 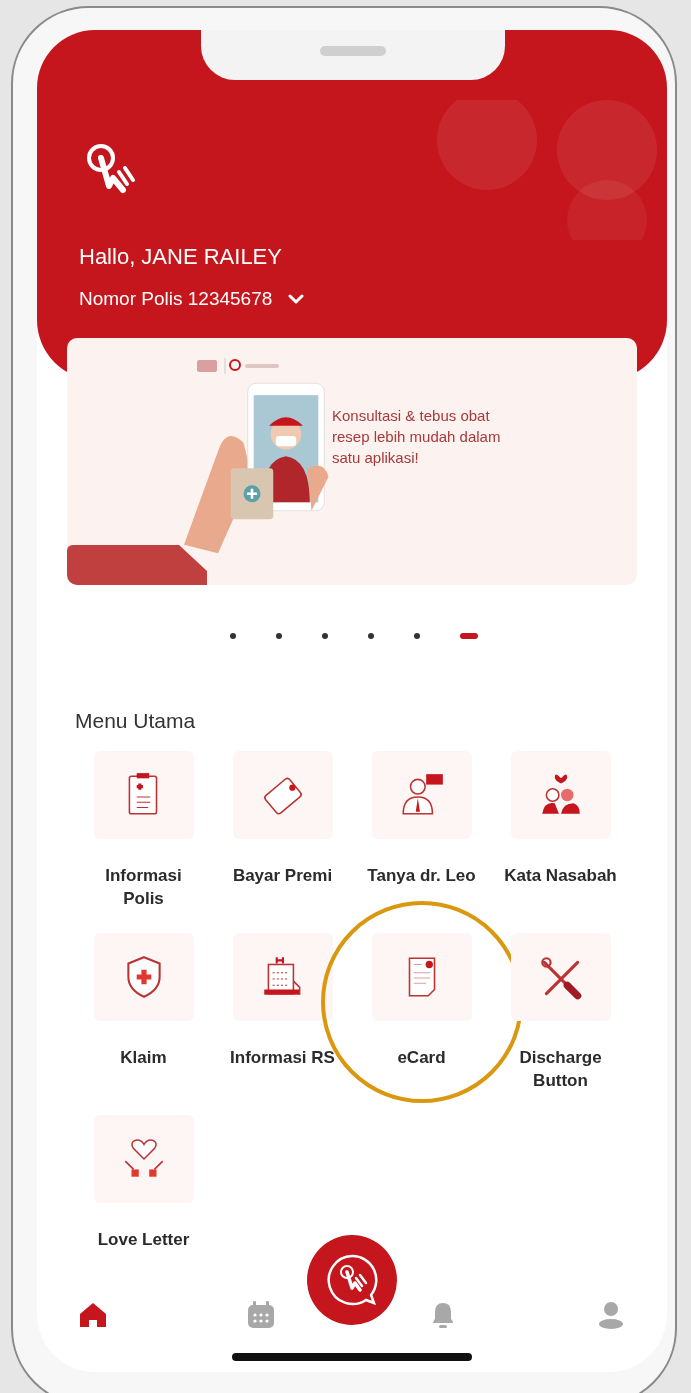 I want to click on banner-headline: Konsultasi & tebus obat resep lebih mudah dalam satu aplikasi!, so click(x=417, y=437).